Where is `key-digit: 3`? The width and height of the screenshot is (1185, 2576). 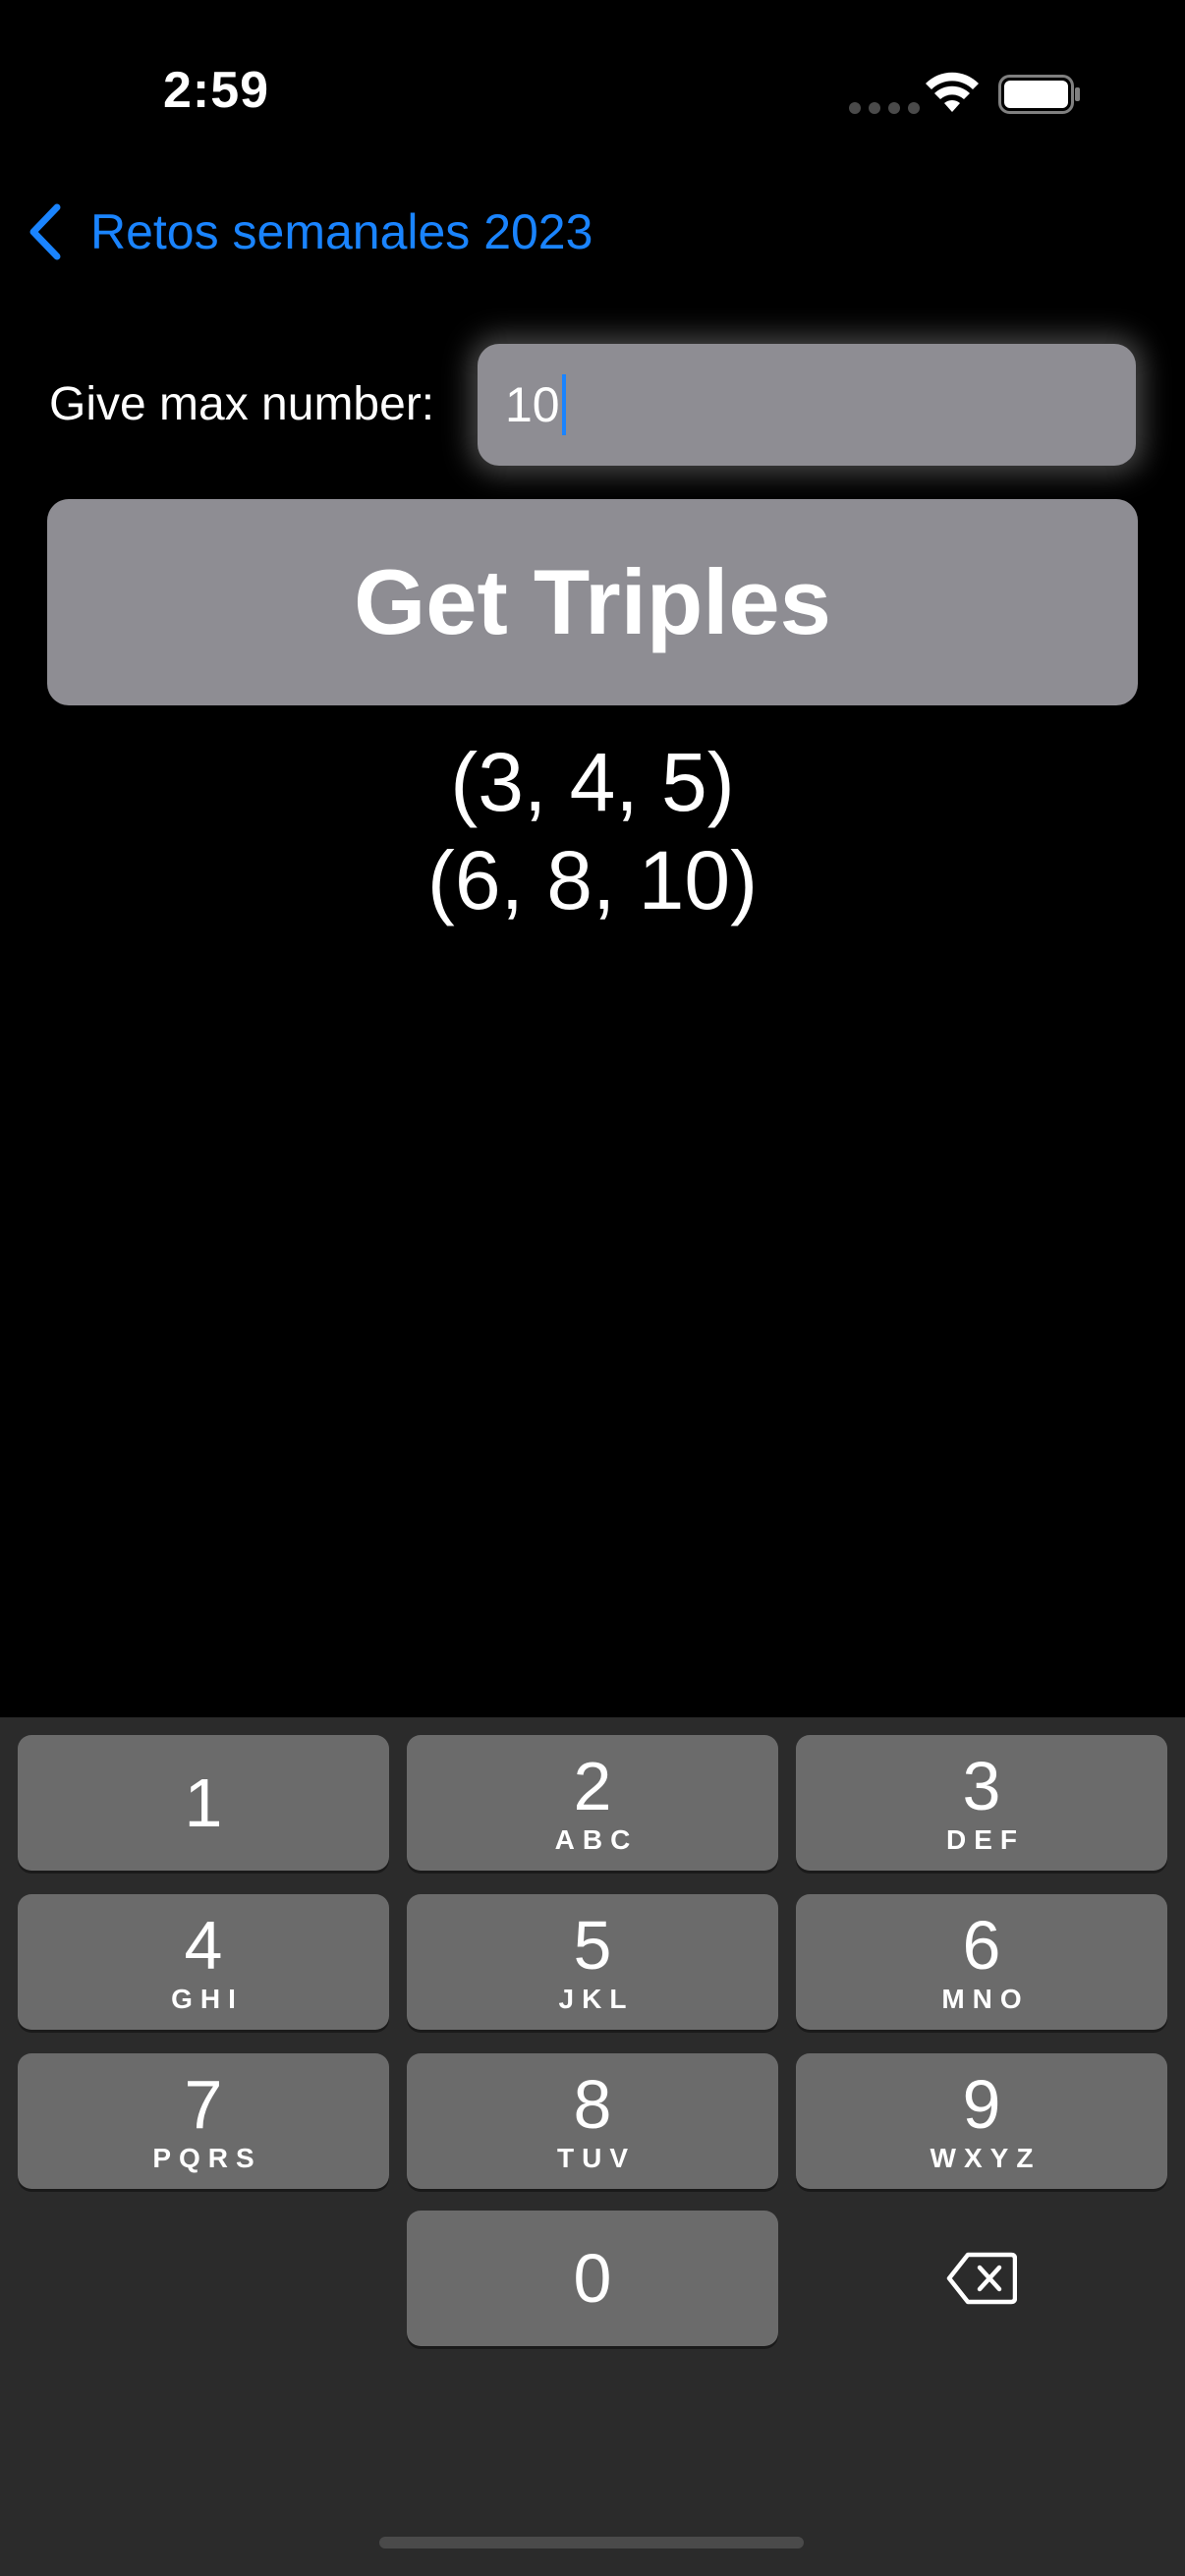
key-digit: 3 is located at coordinates (982, 1786).